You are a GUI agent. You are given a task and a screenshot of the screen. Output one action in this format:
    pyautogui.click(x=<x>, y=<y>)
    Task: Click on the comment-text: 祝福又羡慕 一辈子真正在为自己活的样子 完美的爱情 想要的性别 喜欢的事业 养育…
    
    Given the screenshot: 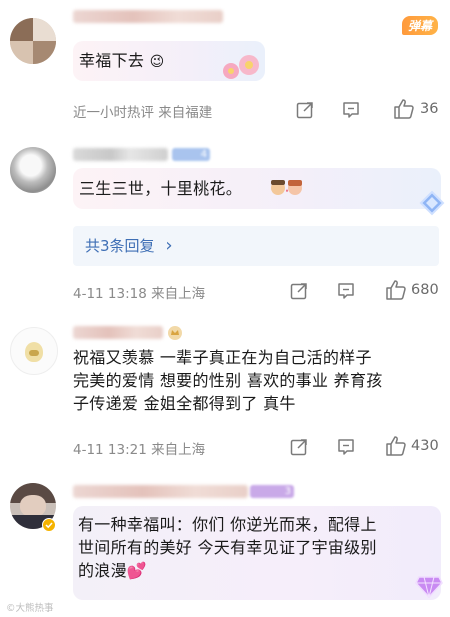 What is the action you would take?
    pyautogui.click(x=228, y=380)
    